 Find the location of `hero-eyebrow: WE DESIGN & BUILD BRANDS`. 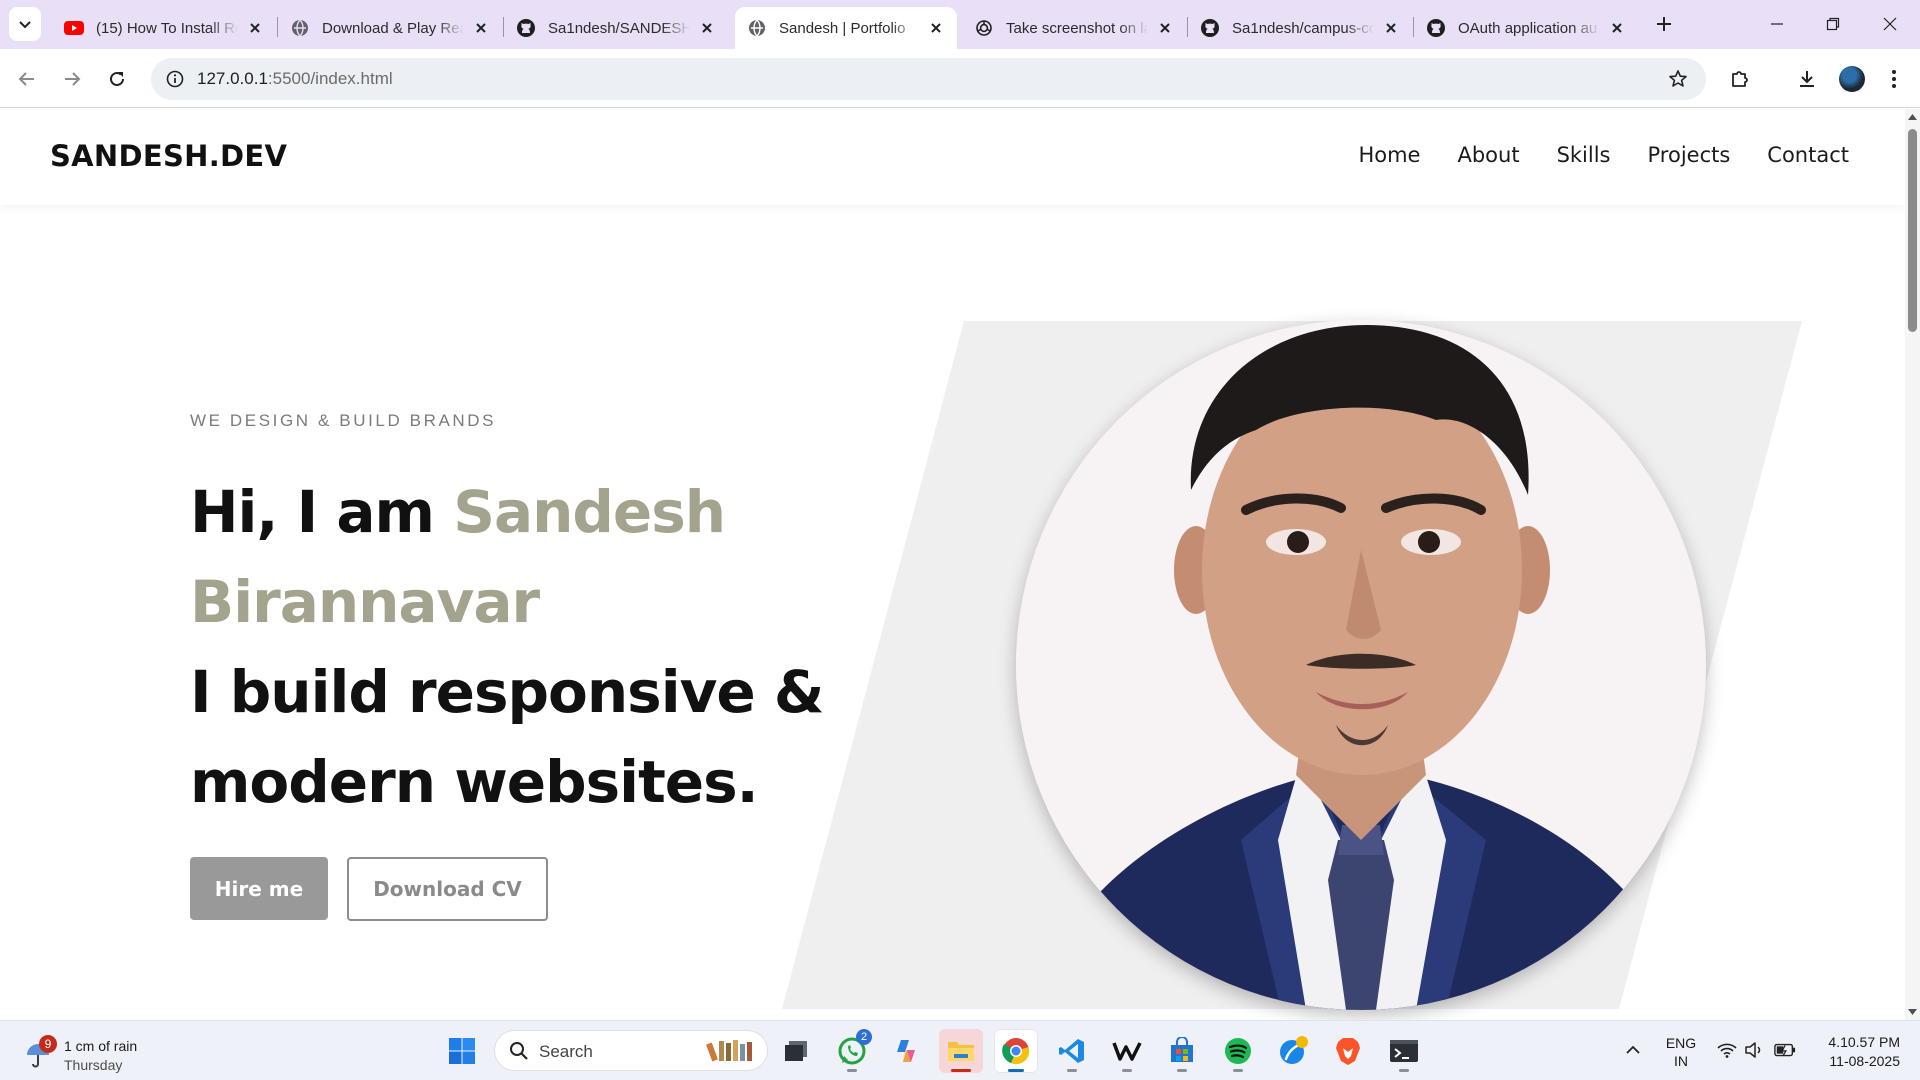

hero-eyebrow: WE DESIGN & BUILD BRANDS is located at coordinates (343, 420).